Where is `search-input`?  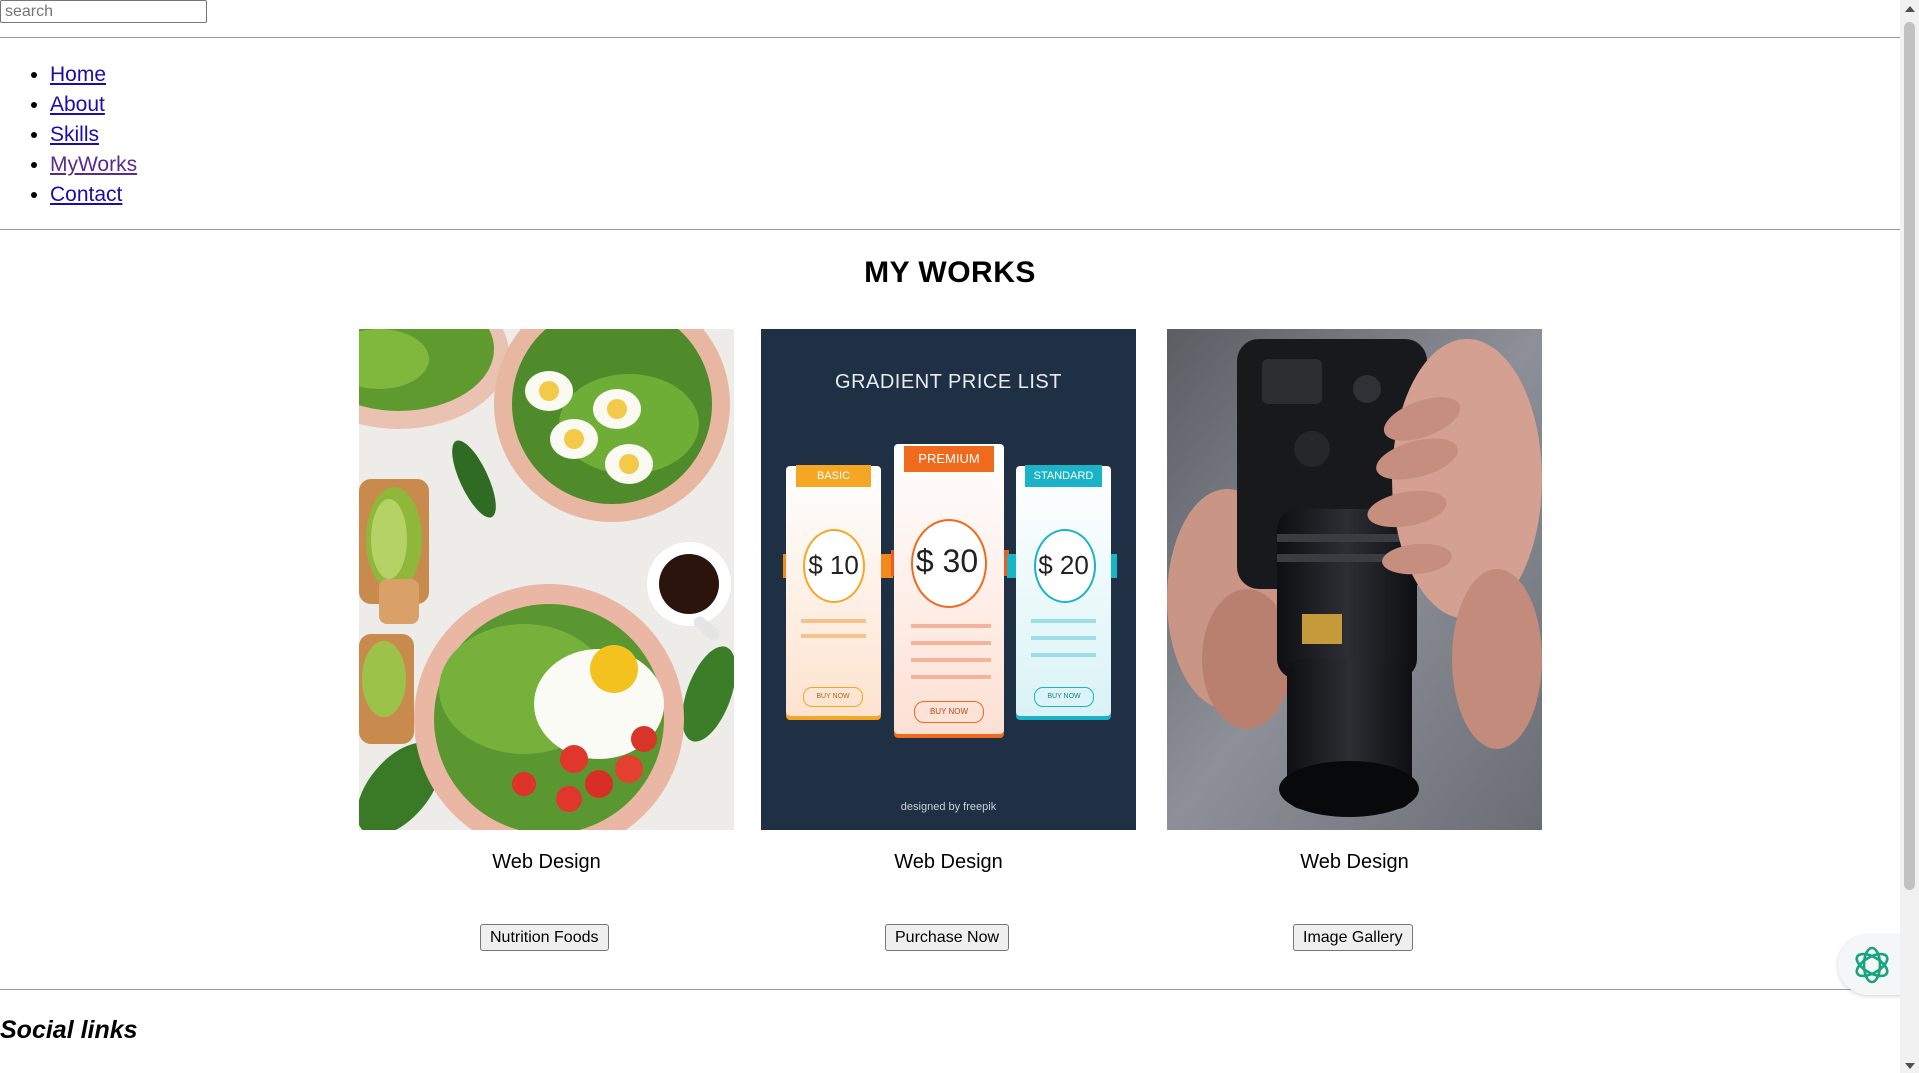
search-input is located at coordinates (103, 11).